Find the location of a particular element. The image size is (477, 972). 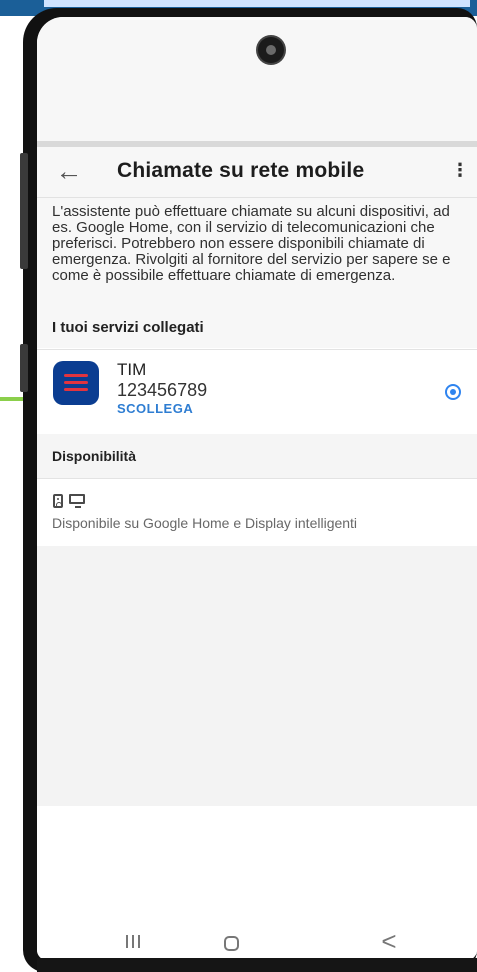

arrow-left-icon: ← is located at coordinates (69, 172).